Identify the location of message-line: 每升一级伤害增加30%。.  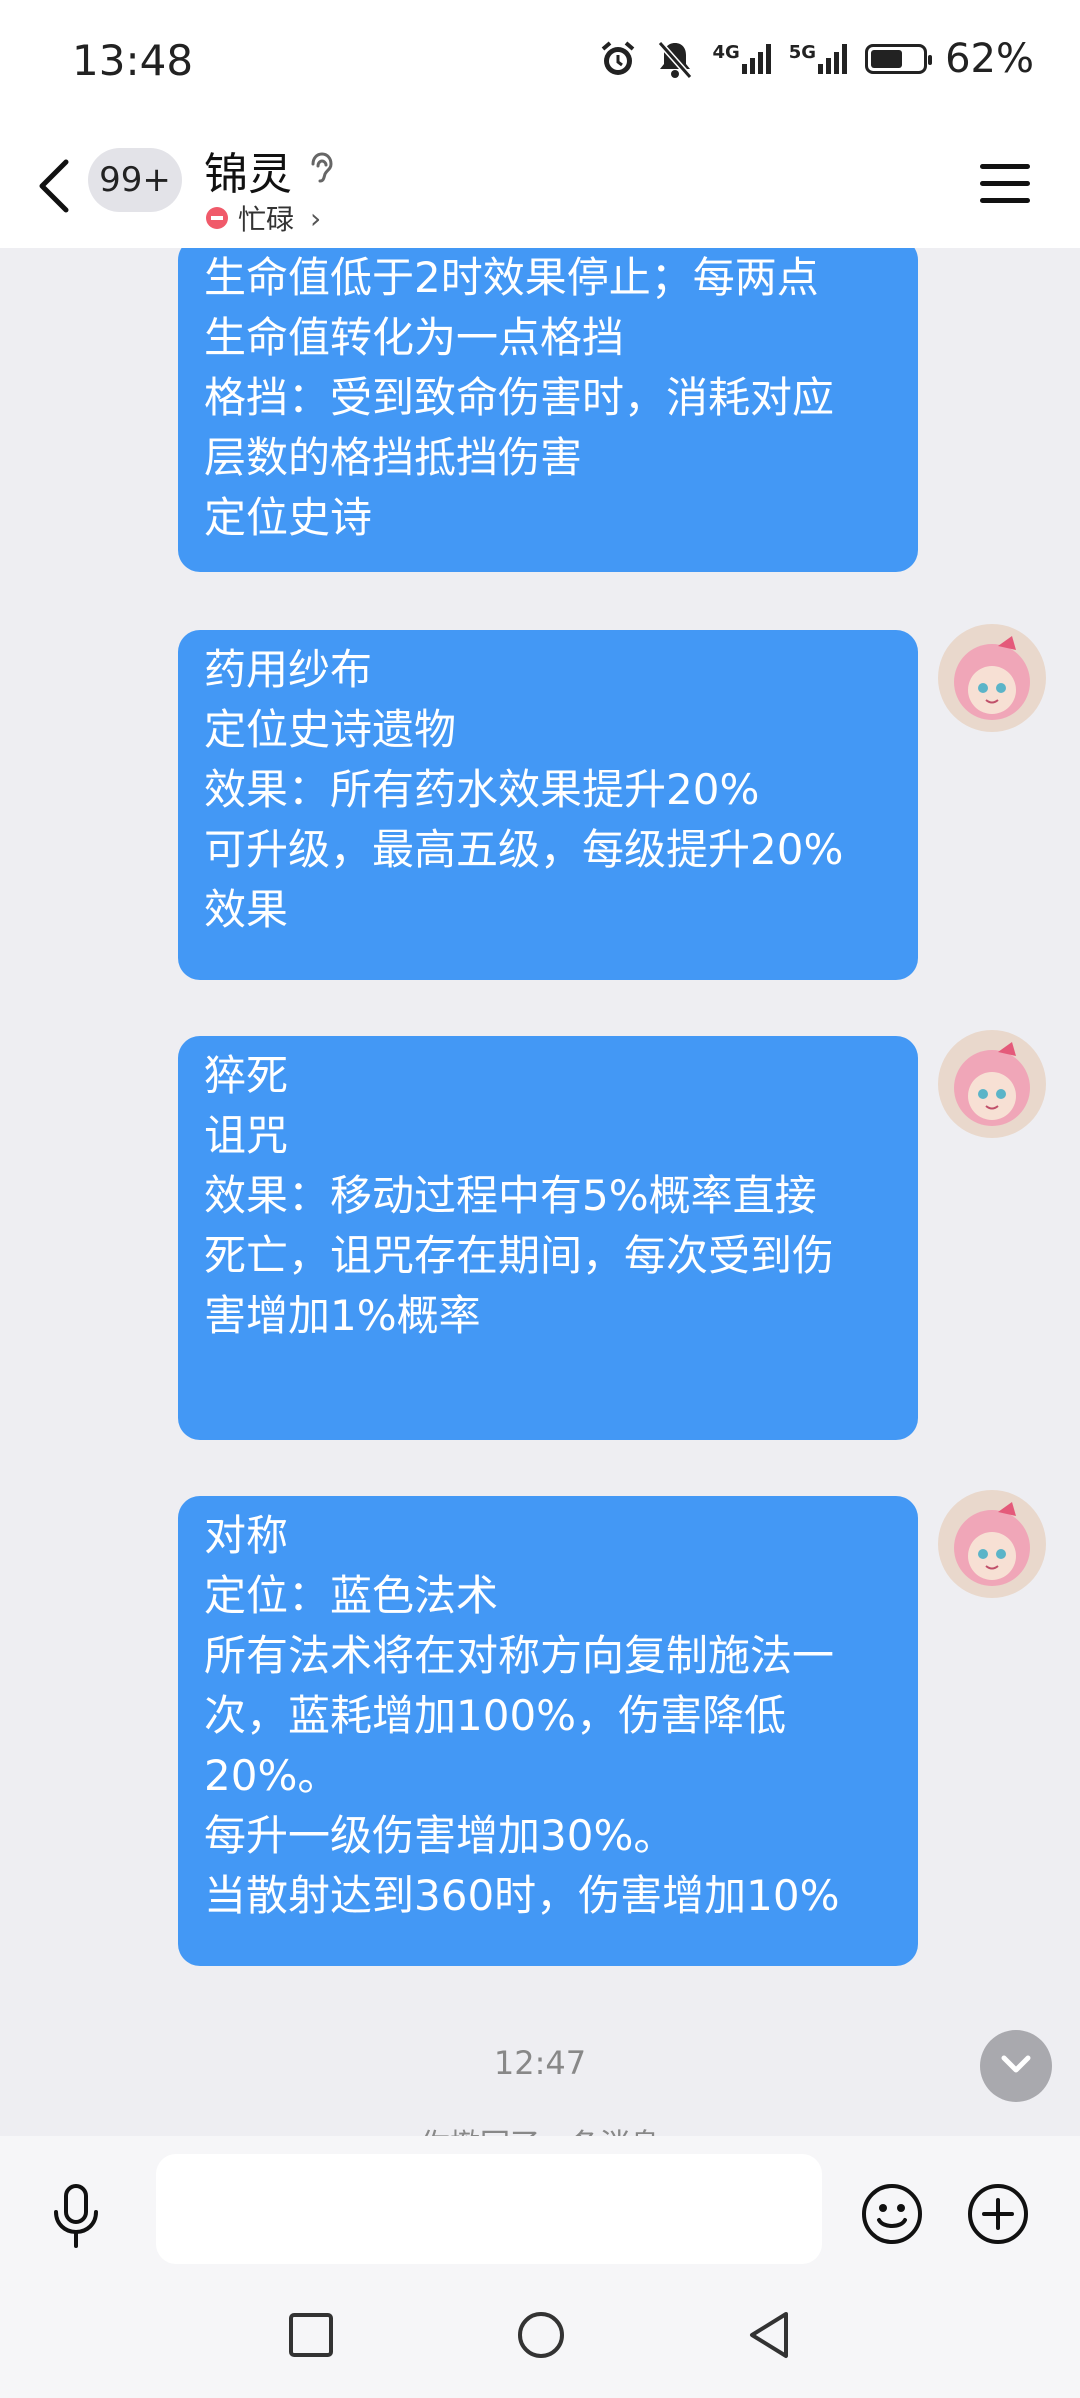
(440, 1835).